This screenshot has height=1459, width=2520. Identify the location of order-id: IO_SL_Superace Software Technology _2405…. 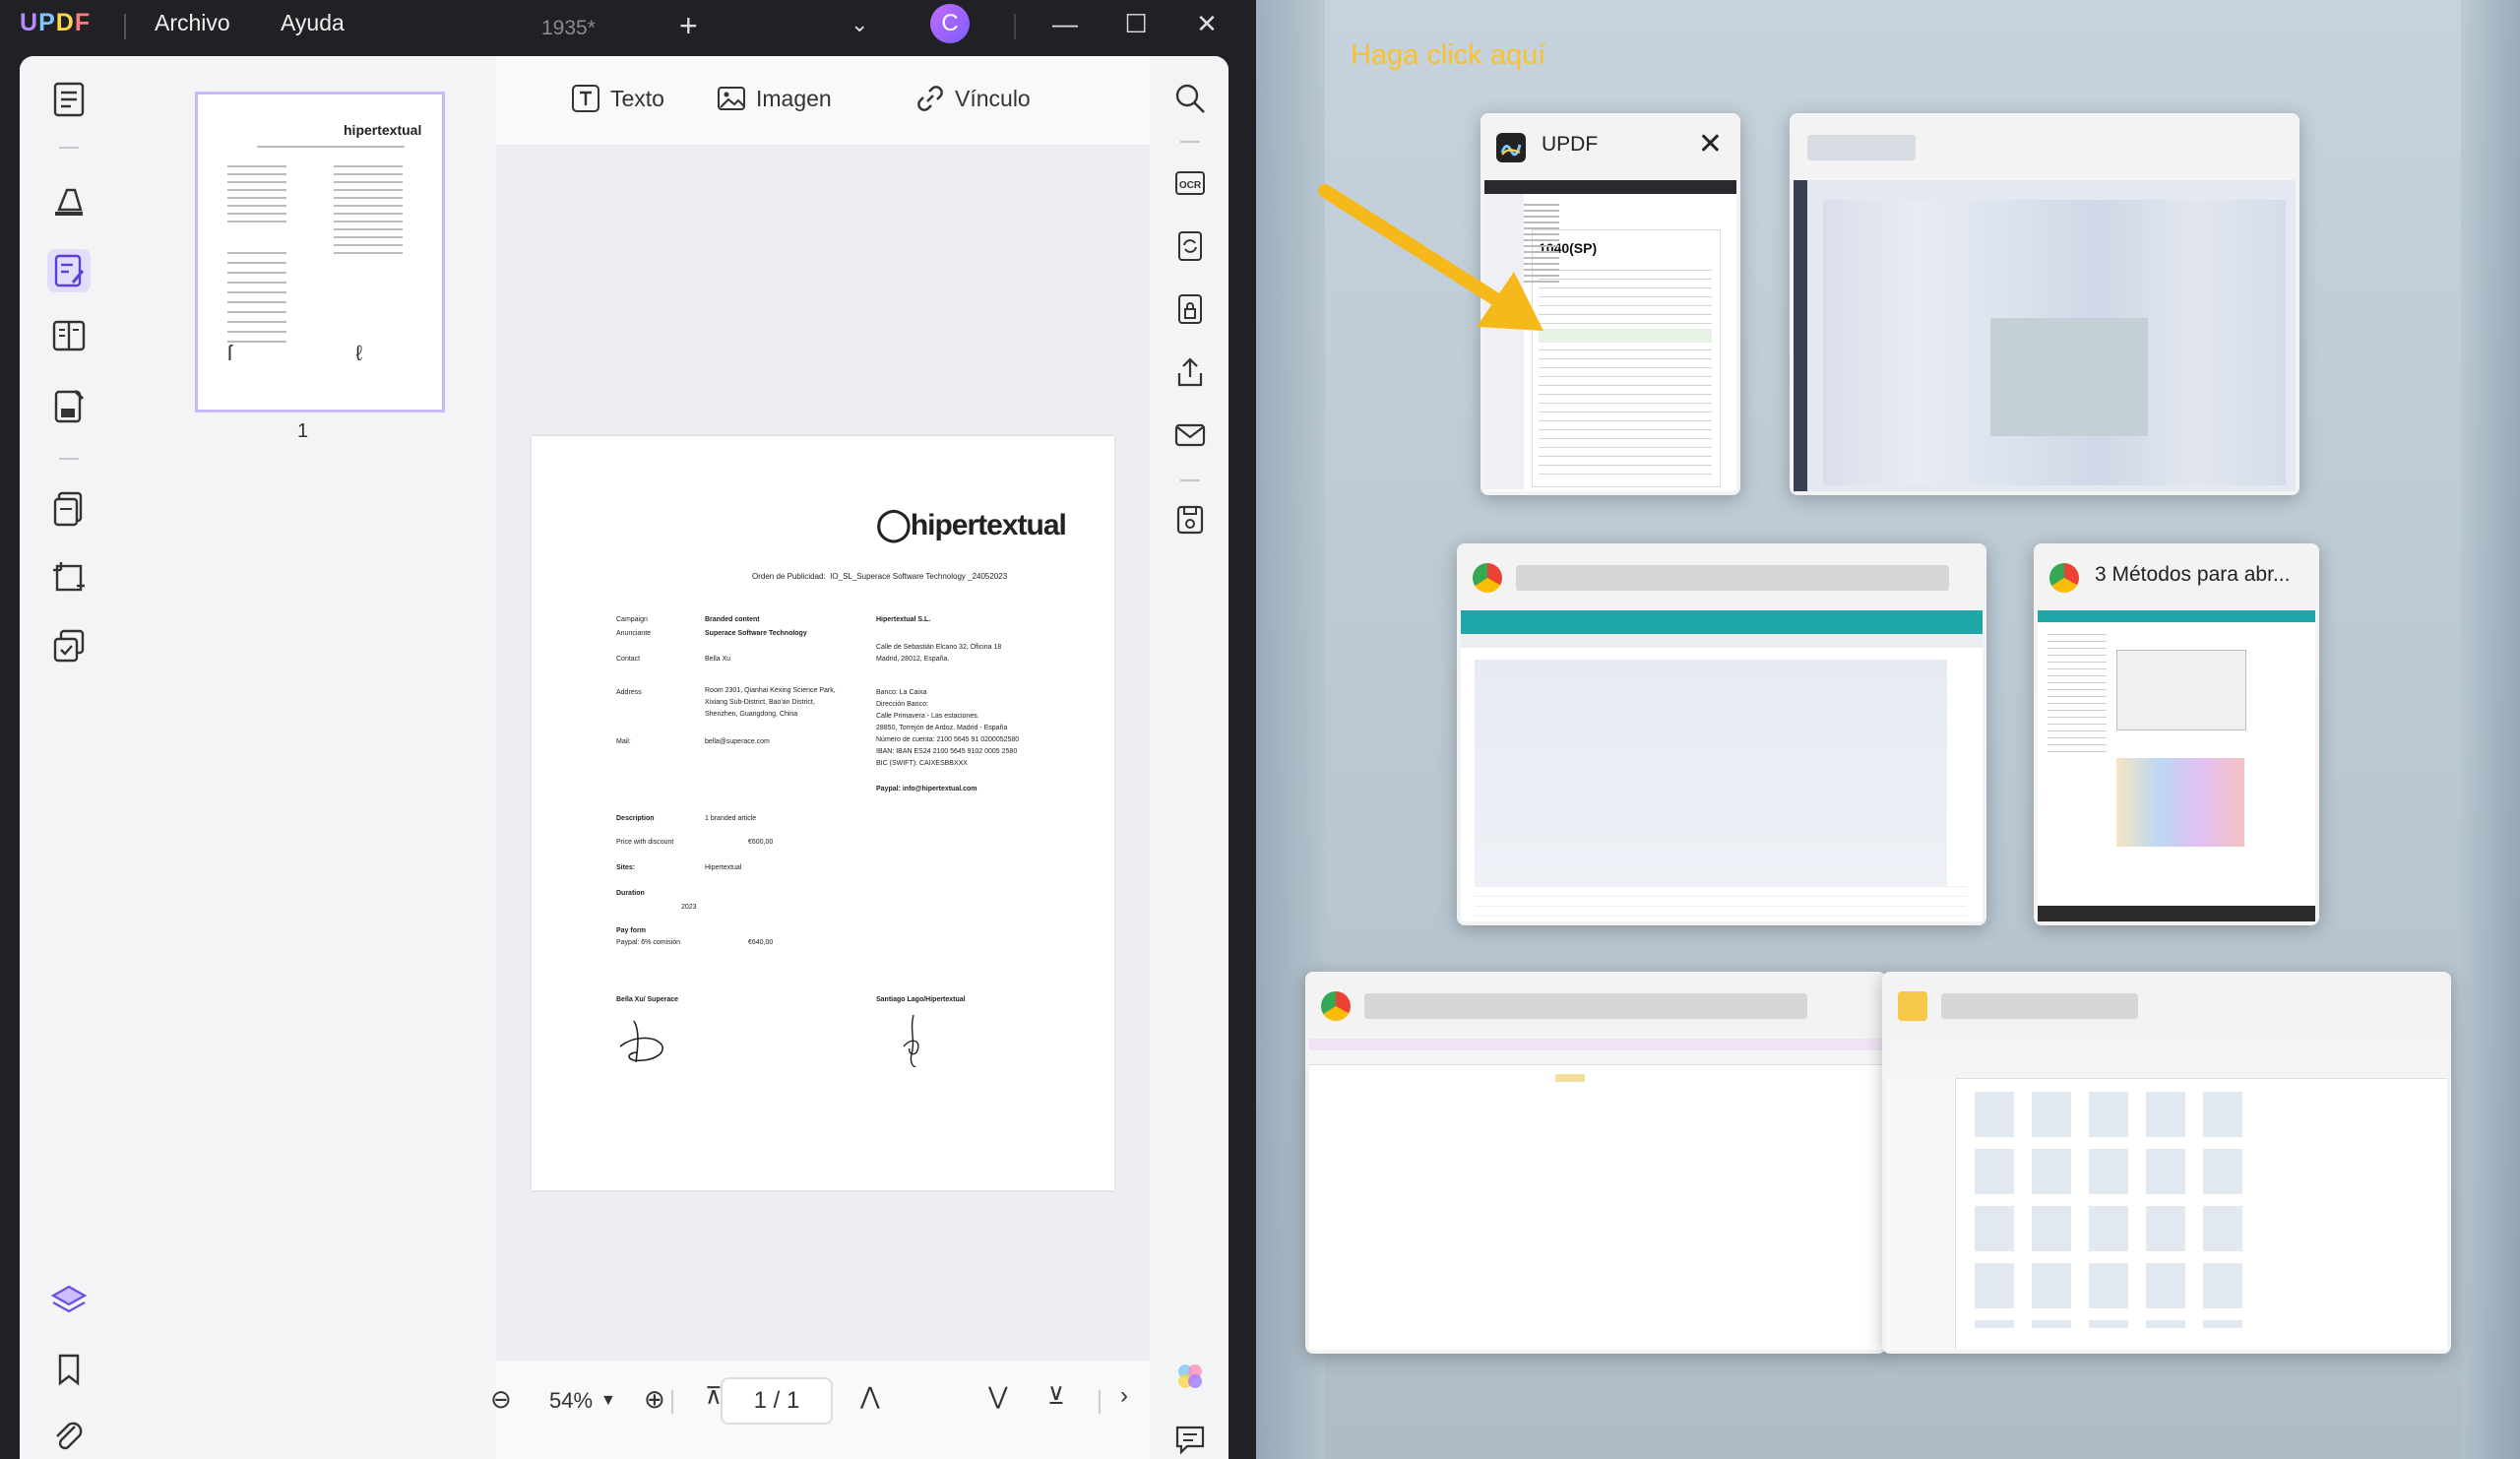
(919, 576).